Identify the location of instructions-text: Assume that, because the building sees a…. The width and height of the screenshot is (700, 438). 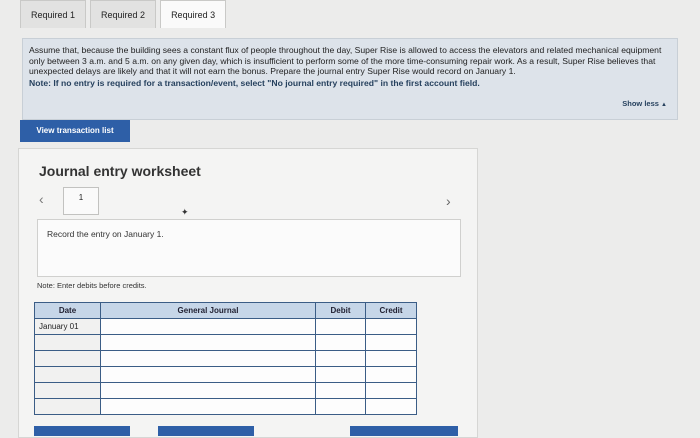
(345, 61).